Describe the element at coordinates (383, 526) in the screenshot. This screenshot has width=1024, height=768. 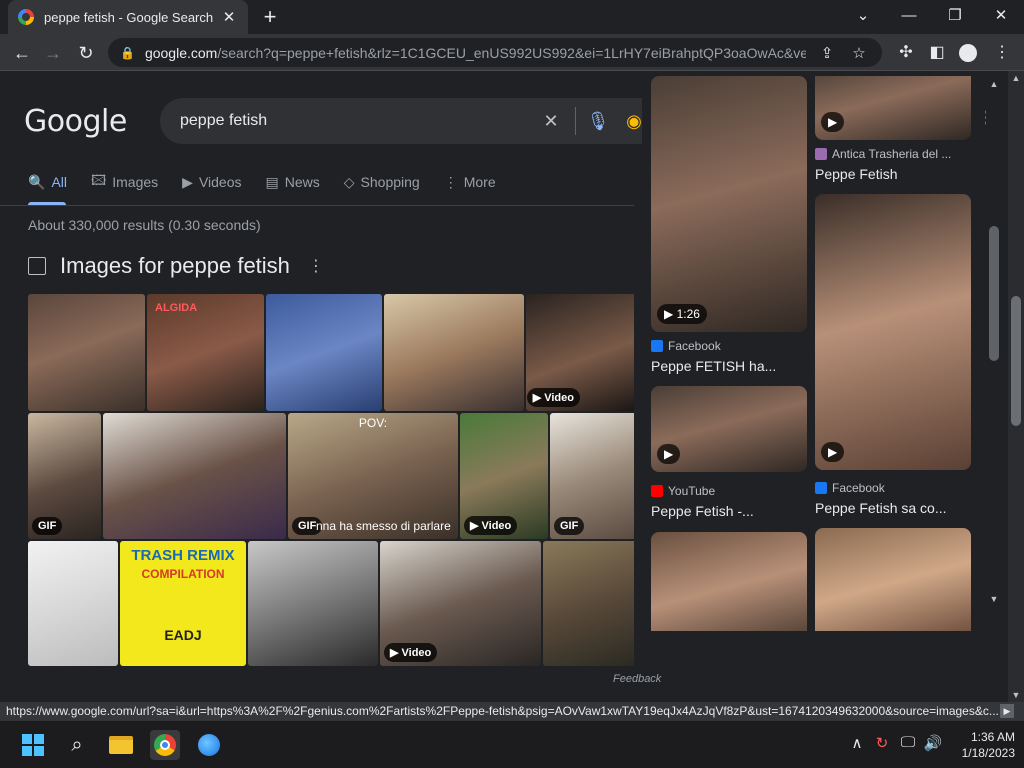
I see `video-subtitle: nna ha smesso di parlare` at that location.